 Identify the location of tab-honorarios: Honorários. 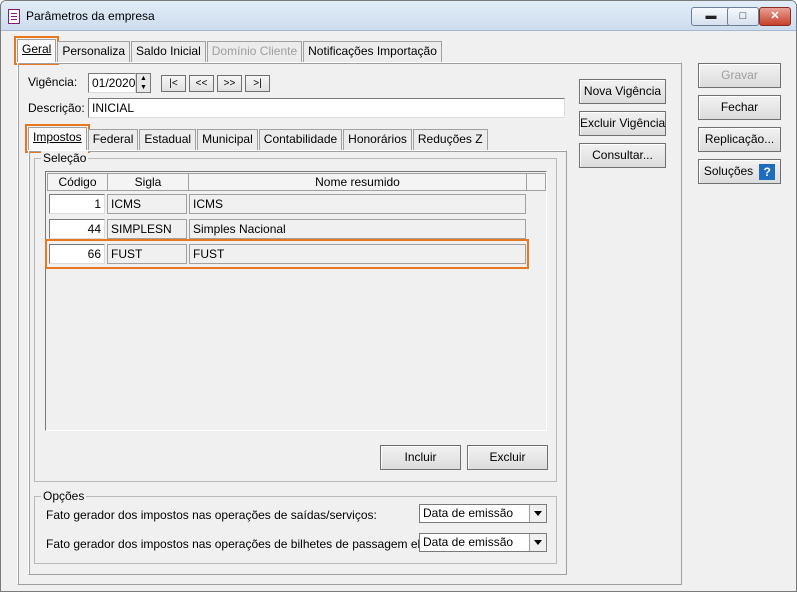
(377, 139).